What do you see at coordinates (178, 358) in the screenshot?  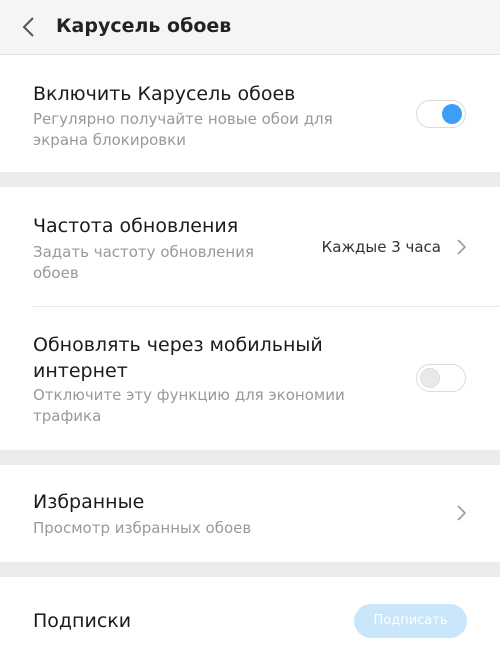 I see `mobile-data-title: Обновлять через мобильный интернет` at bounding box center [178, 358].